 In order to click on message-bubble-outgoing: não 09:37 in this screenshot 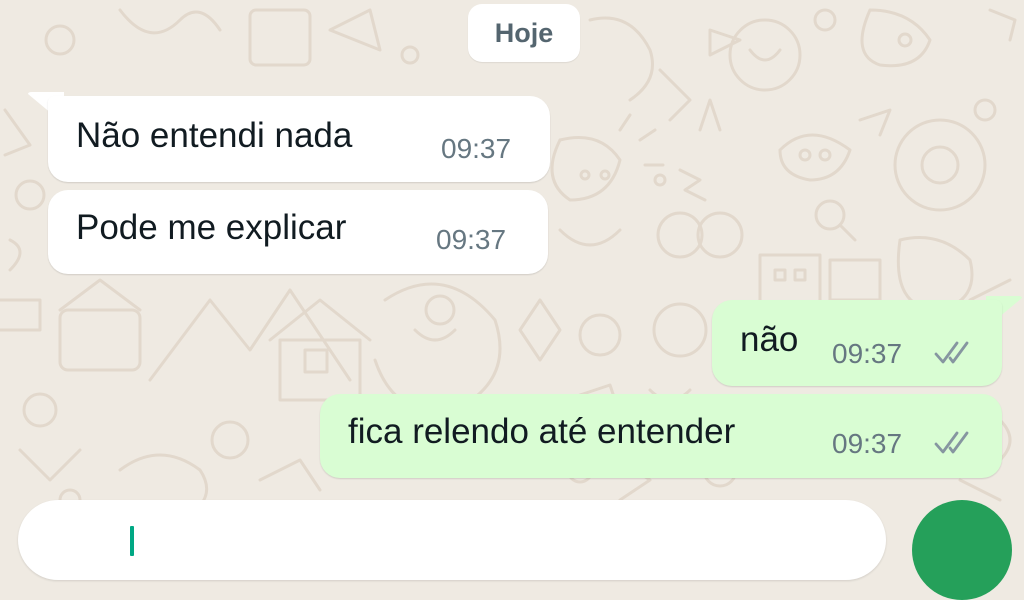, I will do `click(857, 343)`.